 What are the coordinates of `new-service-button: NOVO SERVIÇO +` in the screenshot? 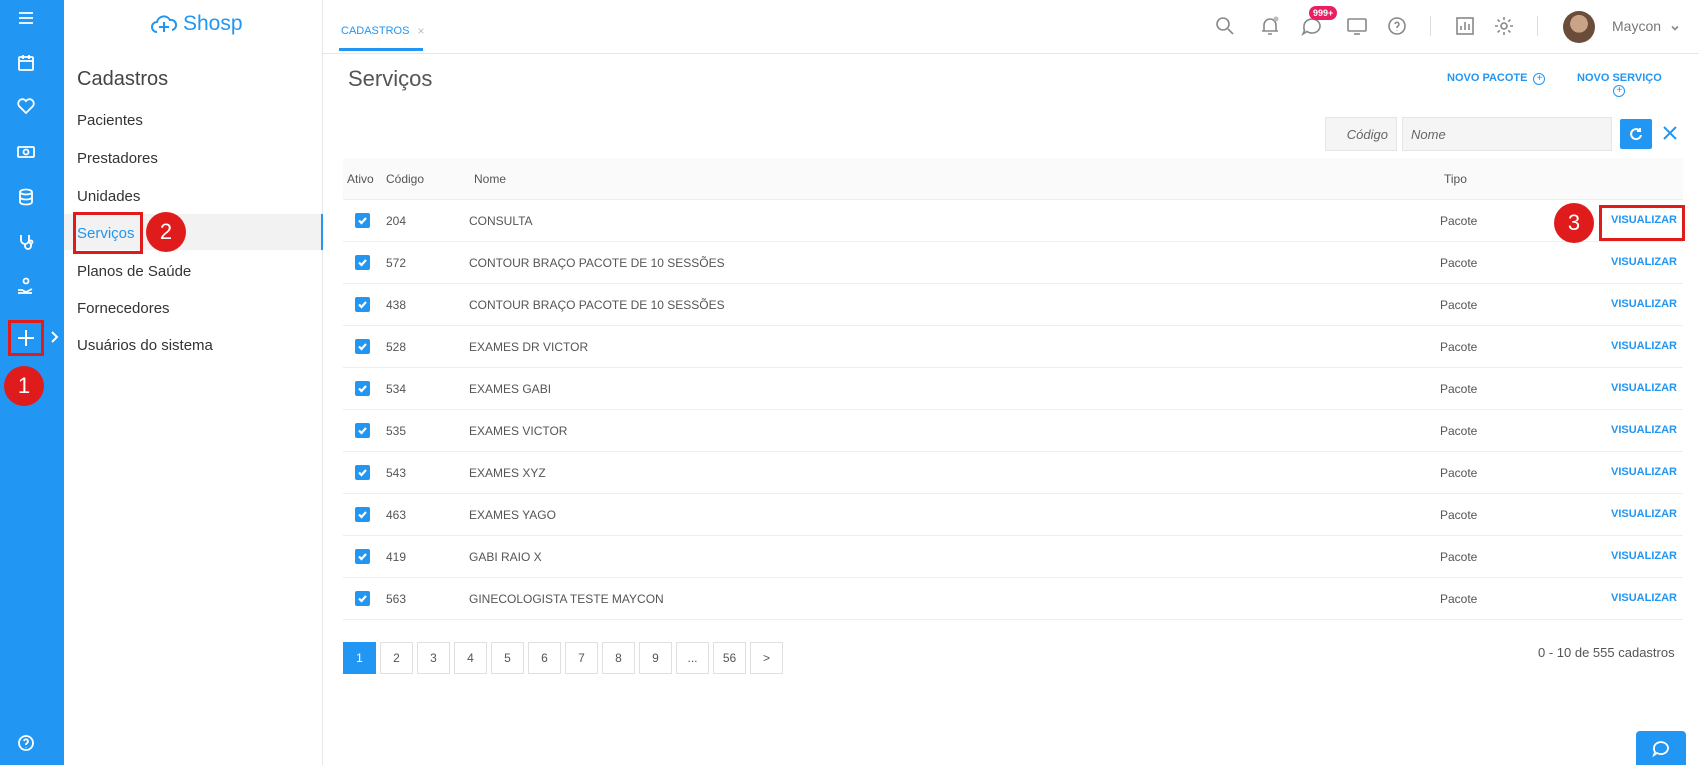 It's located at (1619, 84).